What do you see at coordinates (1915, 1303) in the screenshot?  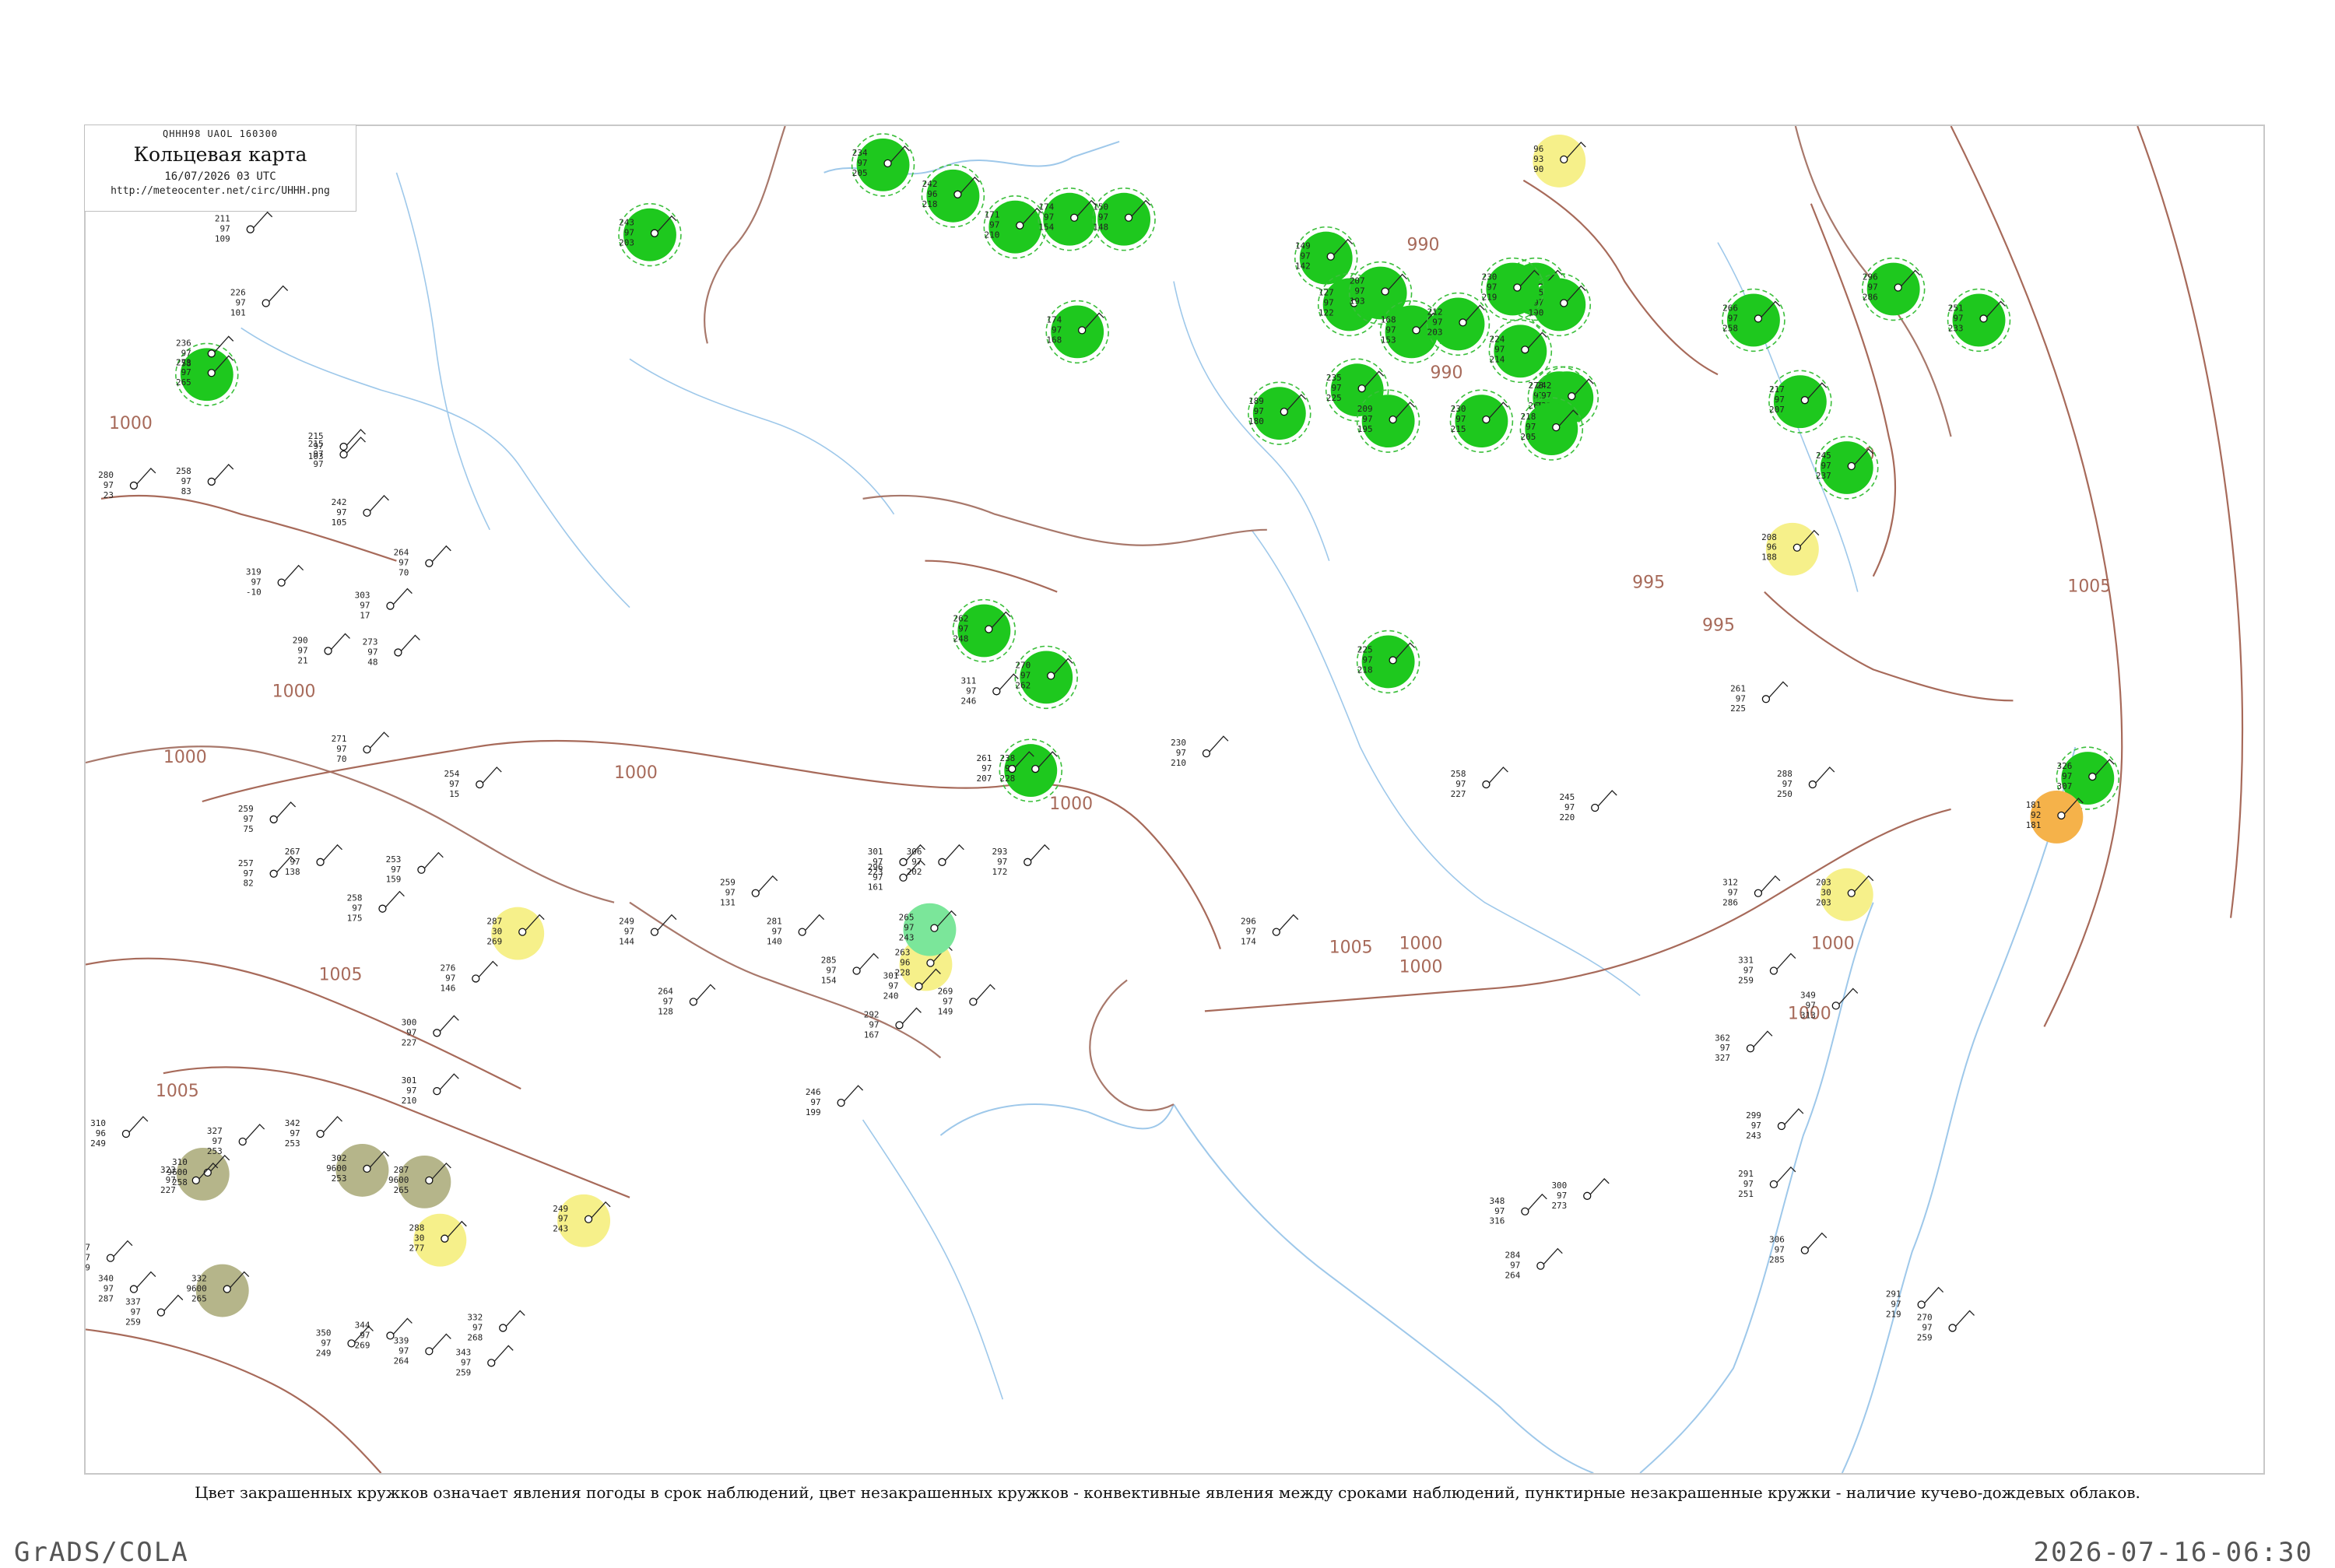 I see `station-marker: 29197219` at bounding box center [1915, 1303].